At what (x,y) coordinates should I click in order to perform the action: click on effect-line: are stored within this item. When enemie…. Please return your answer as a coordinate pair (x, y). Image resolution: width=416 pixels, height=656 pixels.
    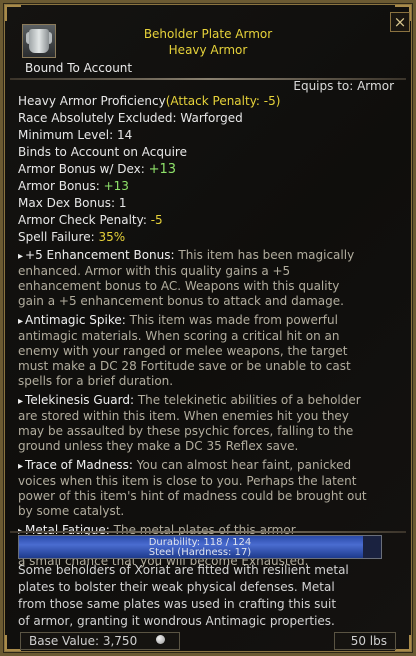
    Looking at the image, I should click on (210, 416).